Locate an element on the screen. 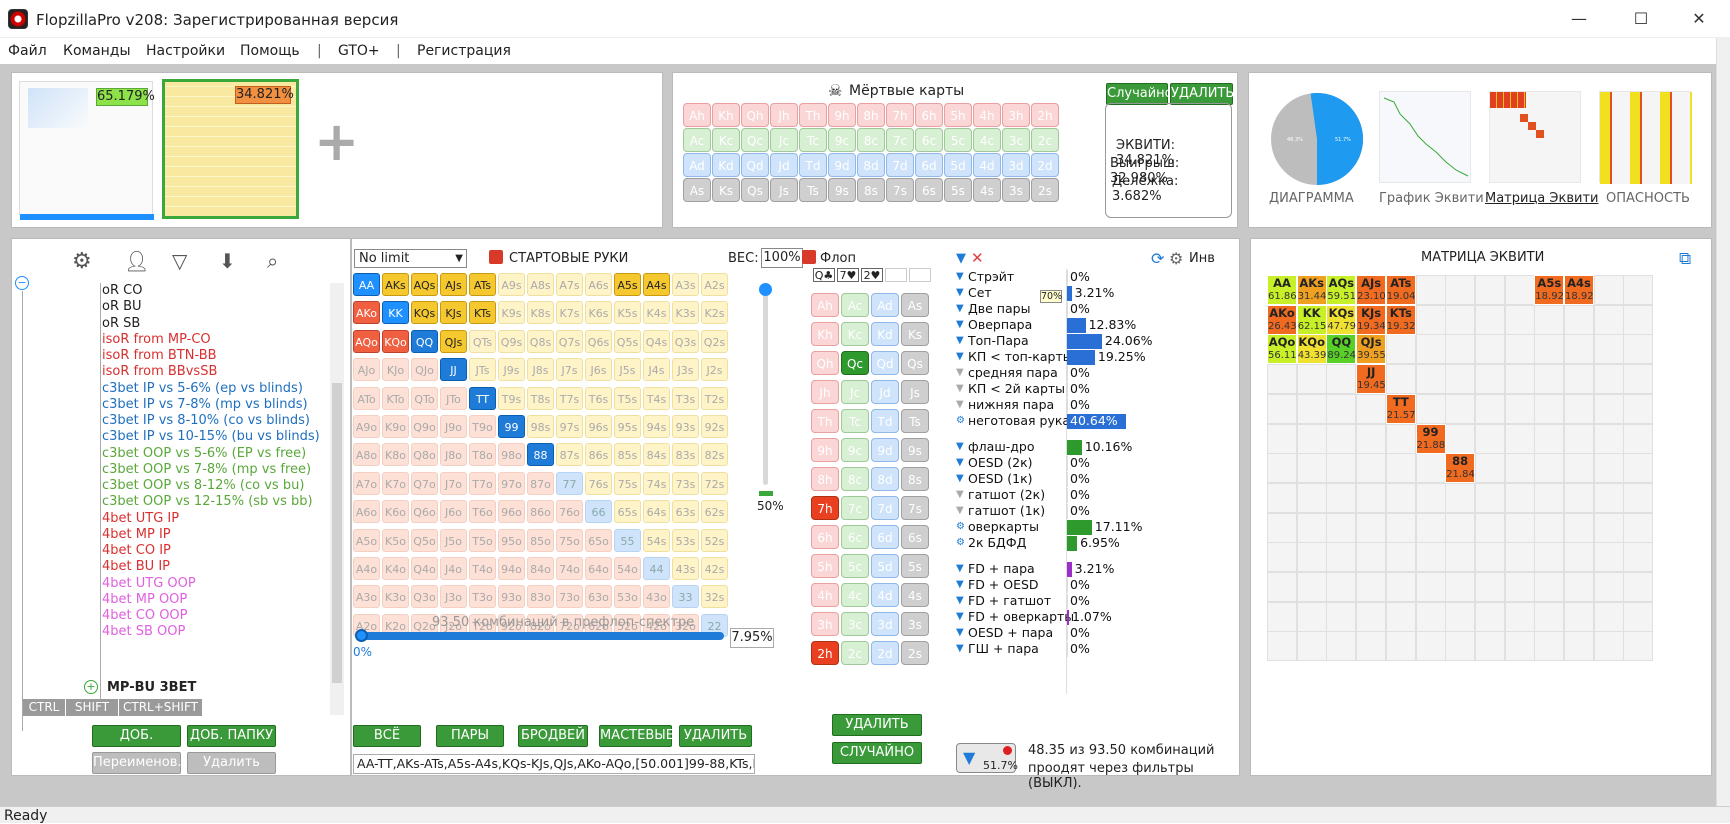  hand-cell-73o: 73o is located at coordinates (569, 597).